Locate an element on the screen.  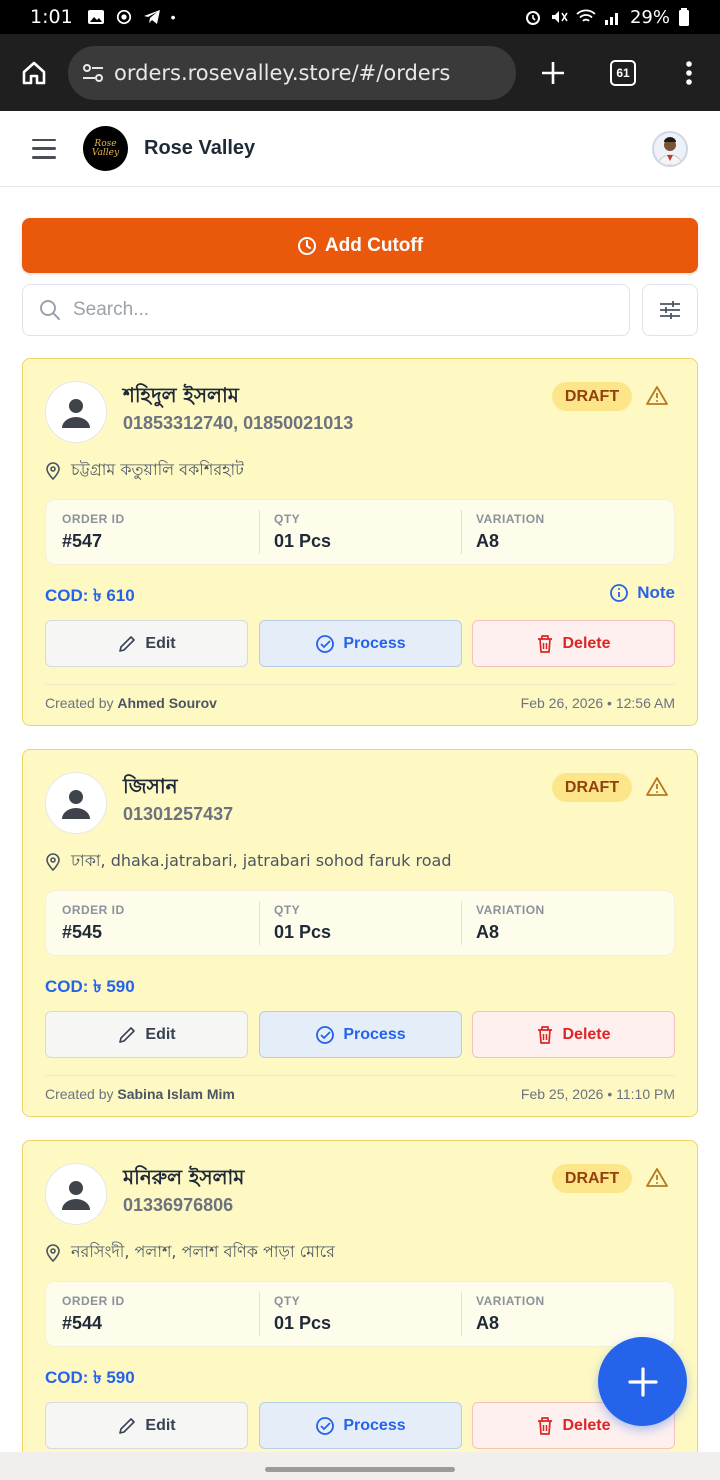
order-id: #544 is located at coordinates (82, 1323).